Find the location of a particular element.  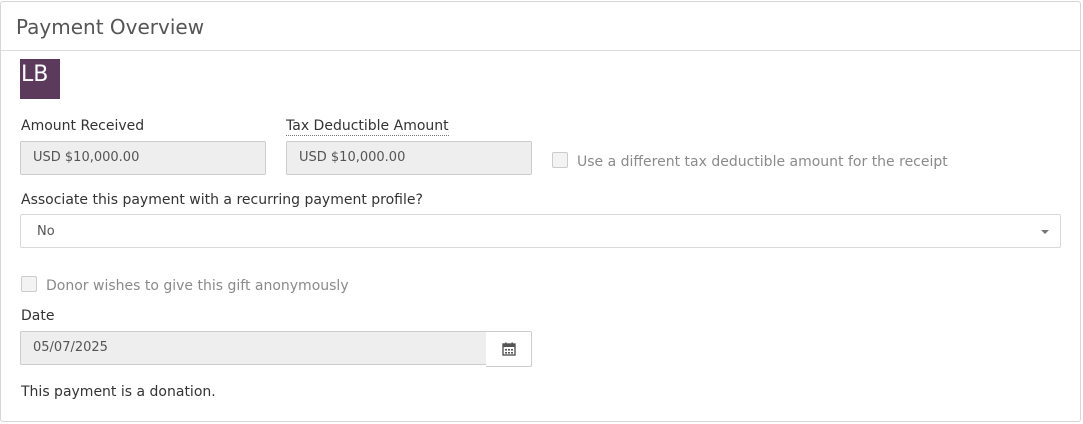

tax-deductible-label: Tax Deductible Amount is located at coordinates (367, 126).